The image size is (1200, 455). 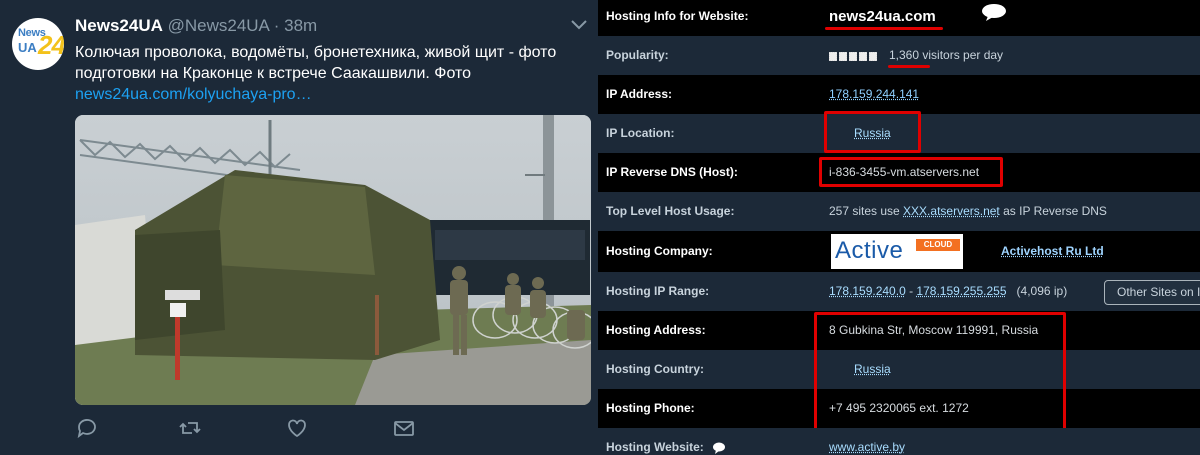 What do you see at coordinates (1053, 211) in the screenshot?
I see `host-usage-suffix: as IP Reverse DNS` at bounding box center [1053, 211].